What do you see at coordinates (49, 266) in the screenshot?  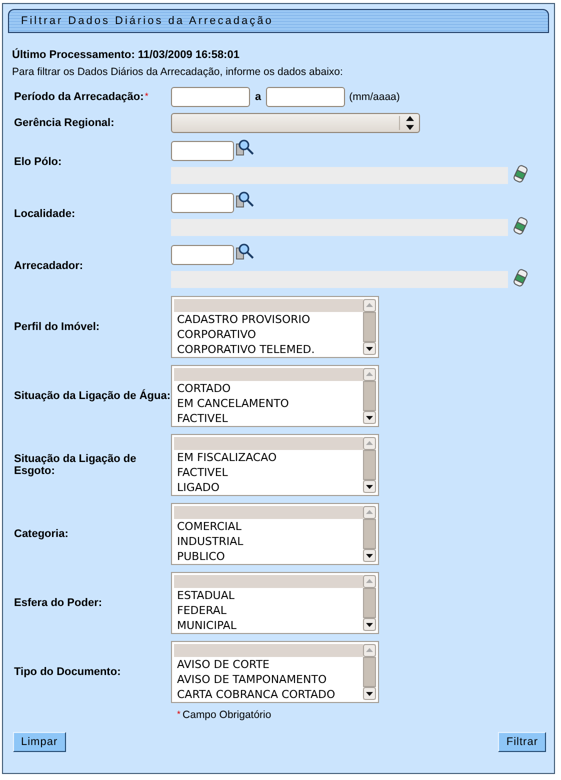 I see `field-label: Arrecadador:` at bounding box center [49, 266].